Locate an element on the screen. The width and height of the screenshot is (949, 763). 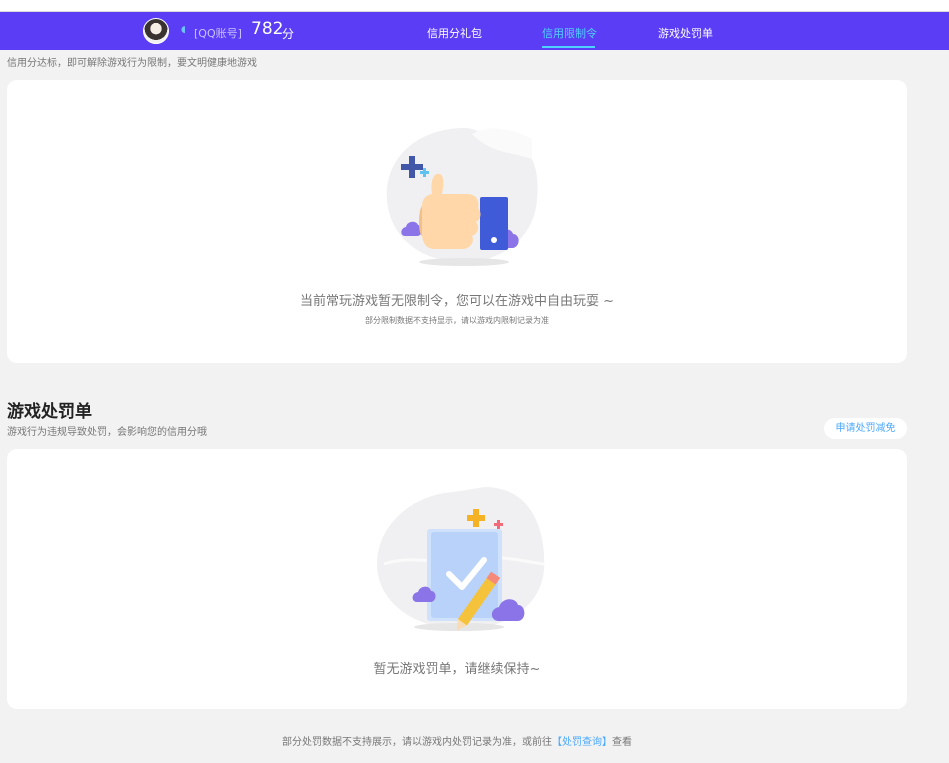
penalty-empty-message: 暂无游戏罚单，请继续保持~ is located at coordinates (457, 669).